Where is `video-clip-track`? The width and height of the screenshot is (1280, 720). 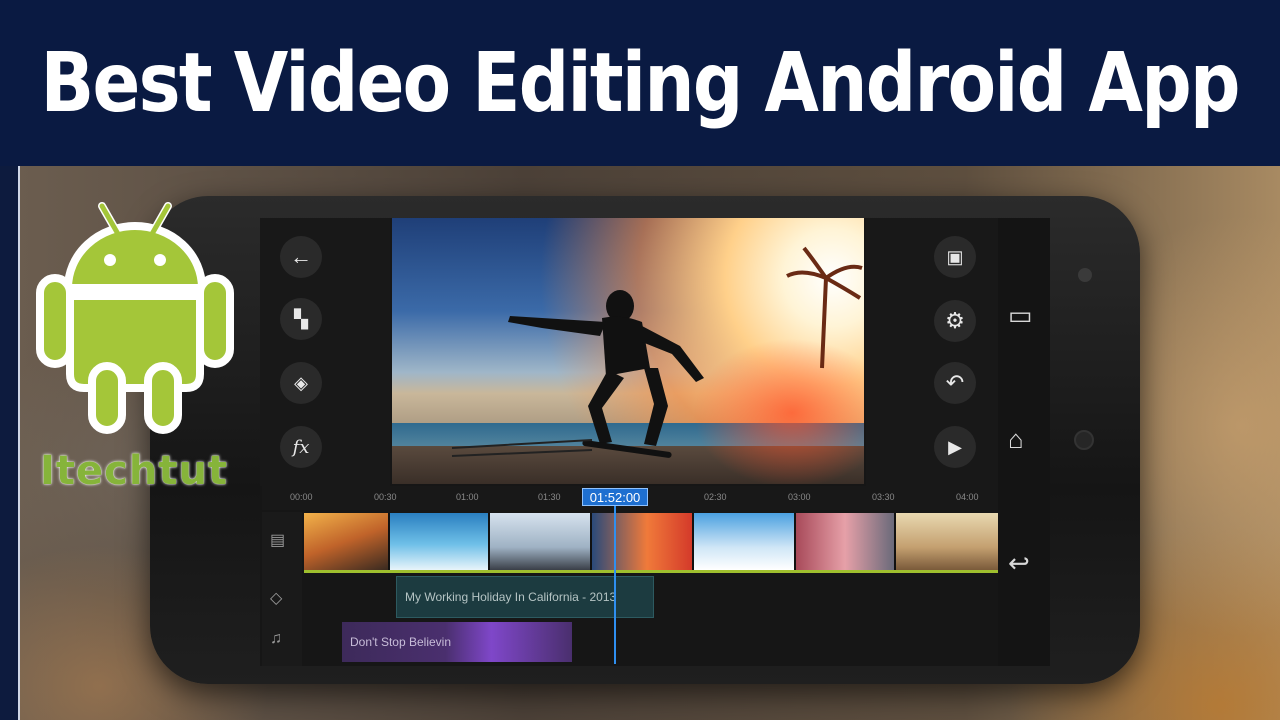 video-clip-track is located at coordinates (651, 543).